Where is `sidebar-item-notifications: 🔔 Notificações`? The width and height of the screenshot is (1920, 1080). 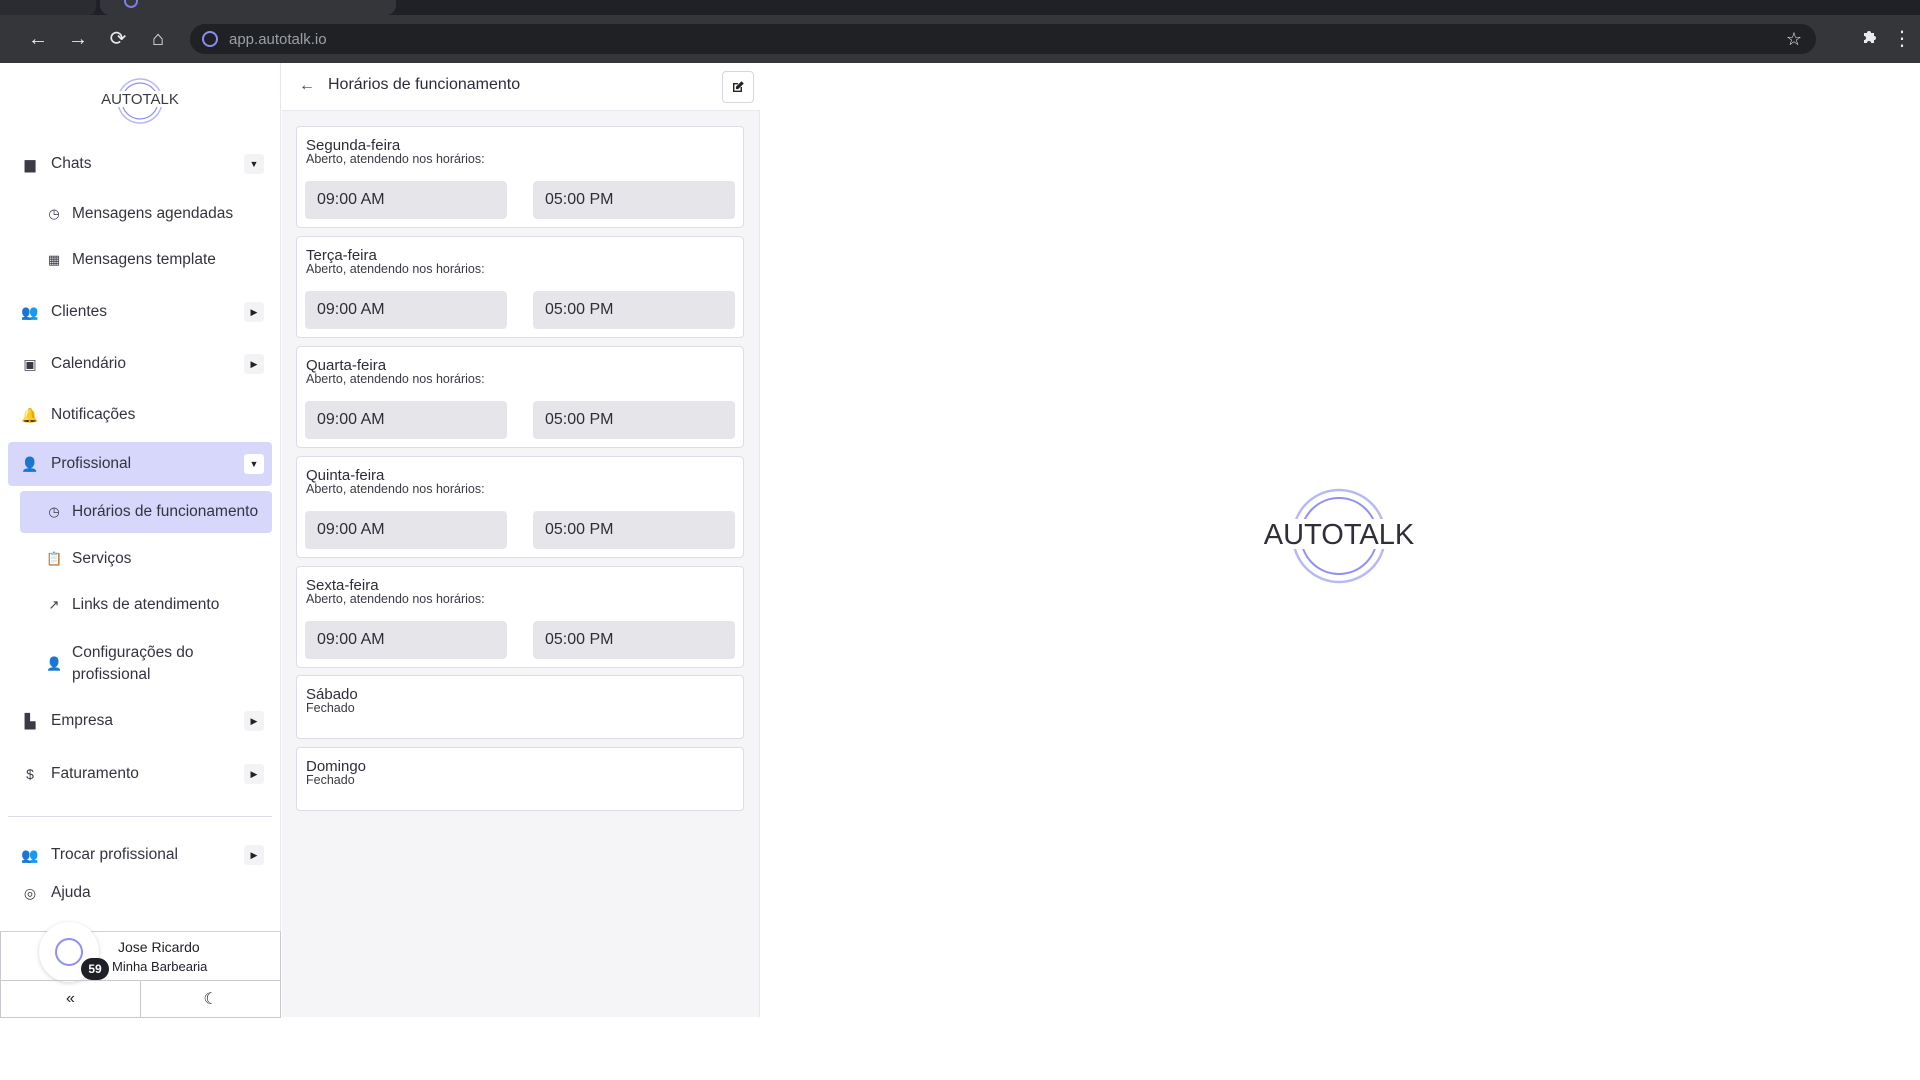
sidebar-item-notifications: 🔔 Notificações is located at coordinates (140, 415).